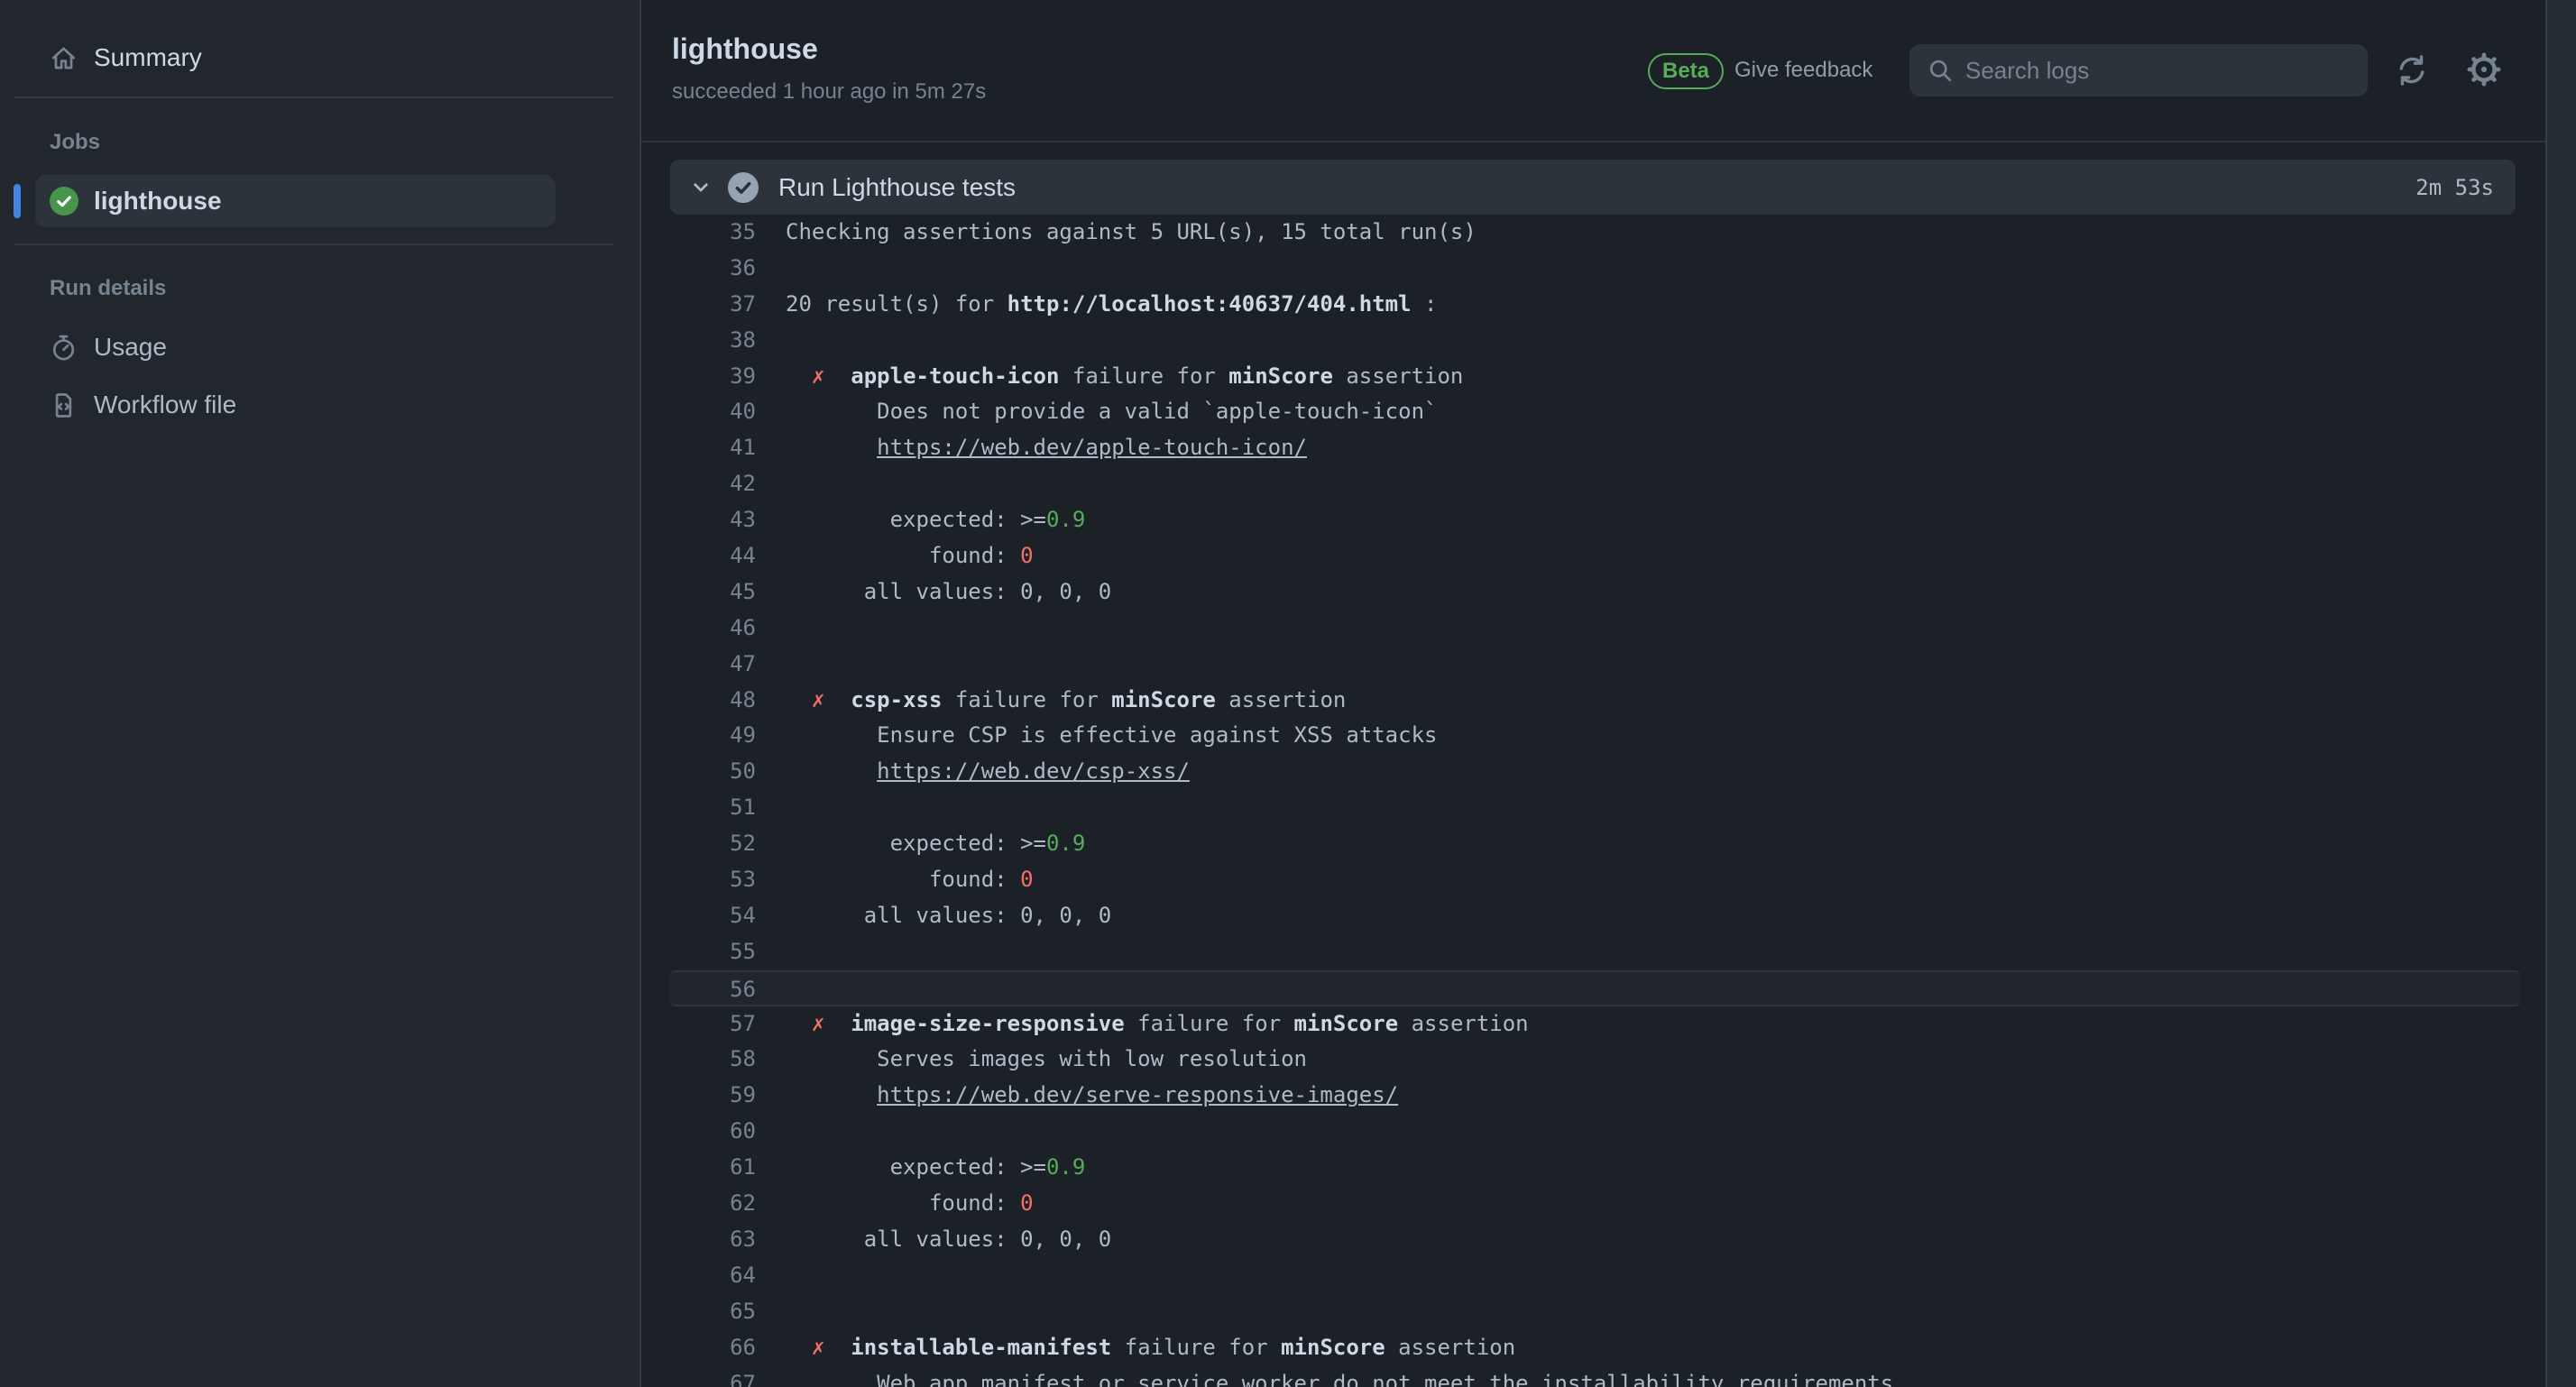 Image resolution: width=2576 pixels, height=1387 pixels. What do you see at coordinates (1595, 341) in the screenshot?
I see `log-line: 38` at bounding box center [1595, 341].